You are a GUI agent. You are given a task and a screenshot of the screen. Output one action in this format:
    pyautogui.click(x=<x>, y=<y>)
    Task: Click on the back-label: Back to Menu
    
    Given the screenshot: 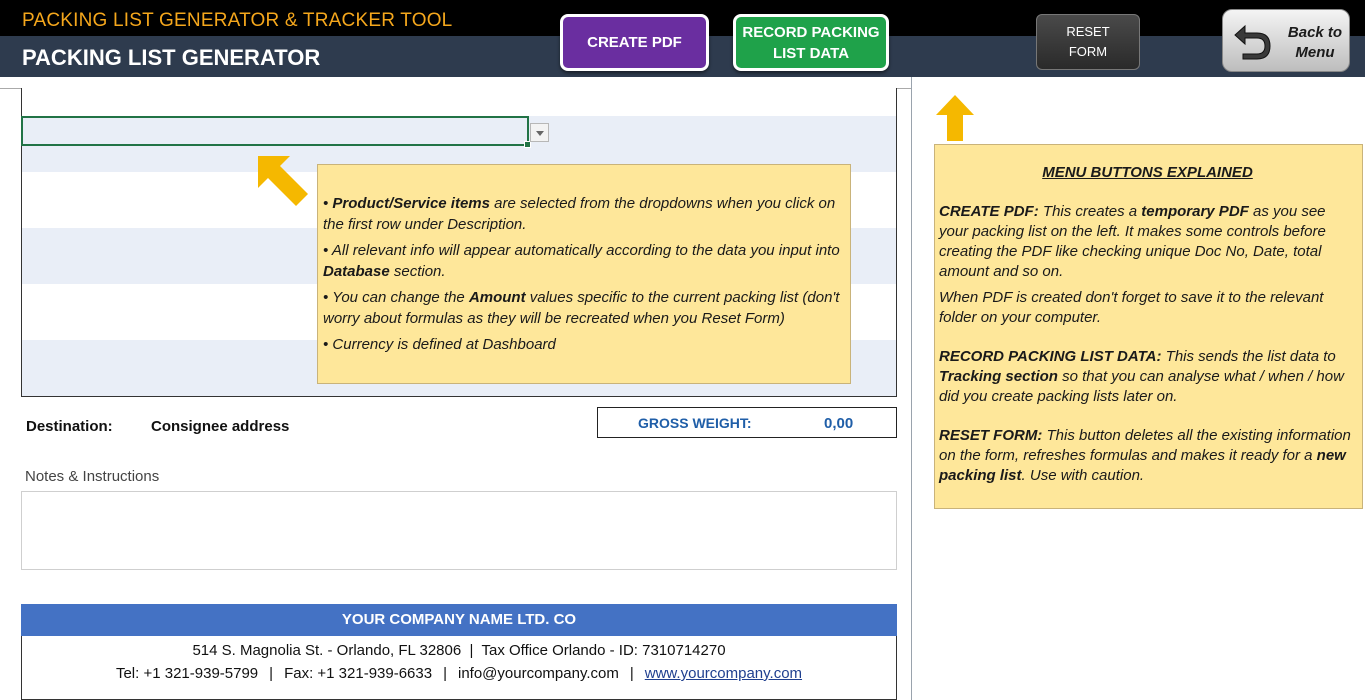 What is the action you would take?
    pyautogui.click(x=1315, y=43)
    